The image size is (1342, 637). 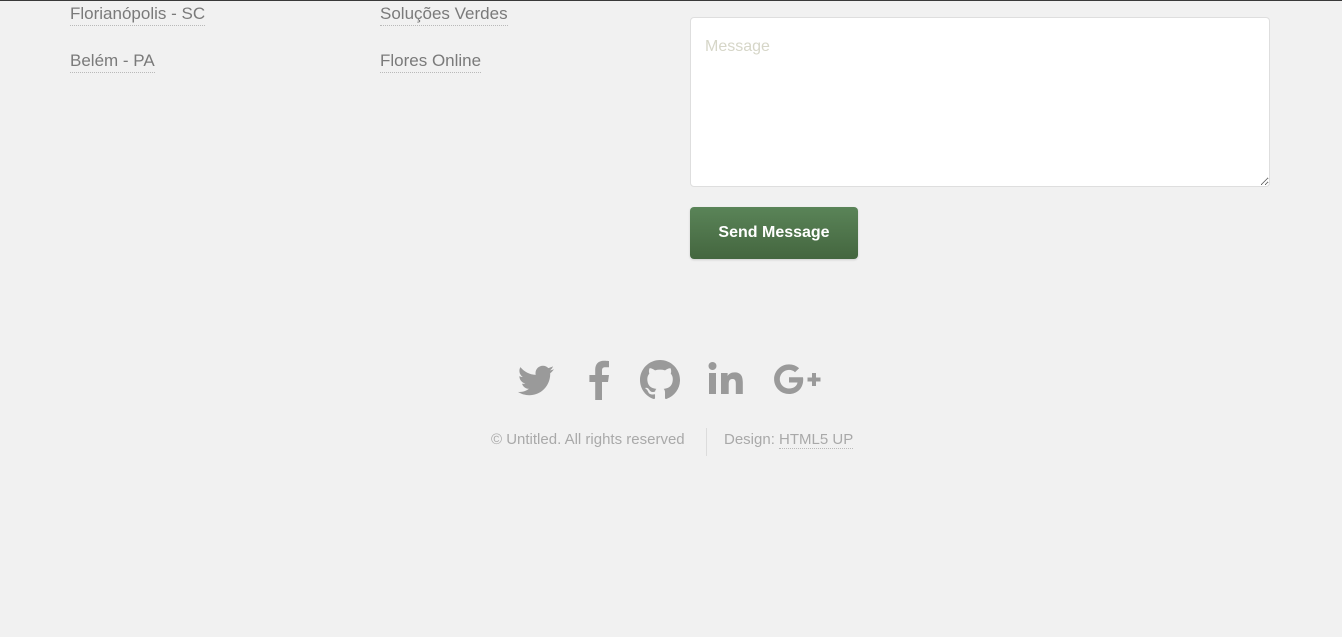 I want to click on copyright-divider, so click(x=706, y=442).